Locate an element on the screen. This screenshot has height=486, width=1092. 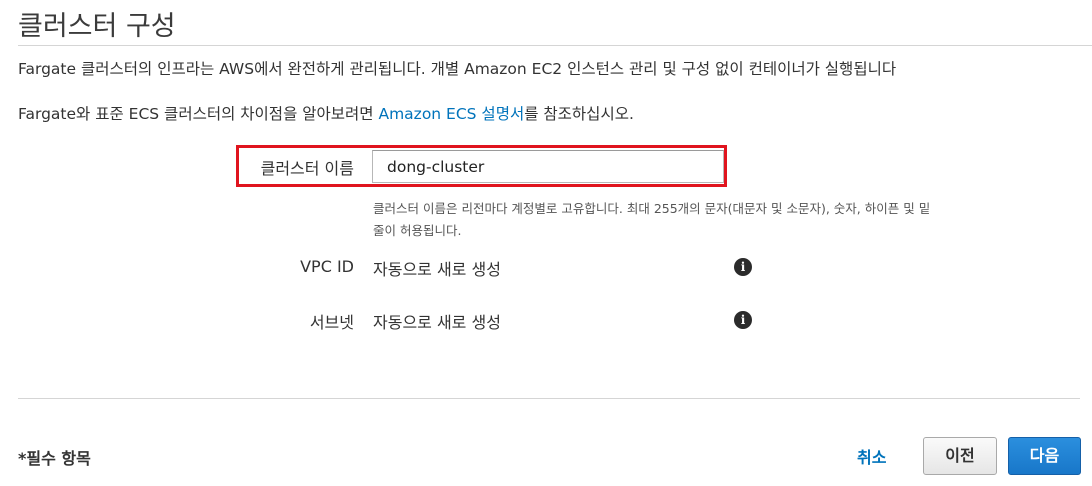
footer-divider is located at coordinates (549, 398).